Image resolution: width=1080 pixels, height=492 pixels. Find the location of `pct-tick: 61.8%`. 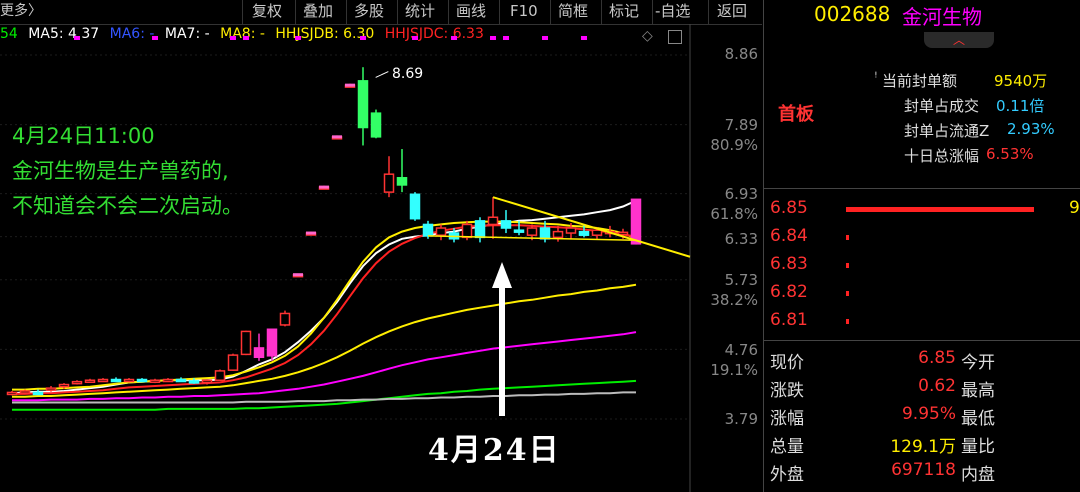

pct-tick: 61.8% is located at coordinates (734, 214).